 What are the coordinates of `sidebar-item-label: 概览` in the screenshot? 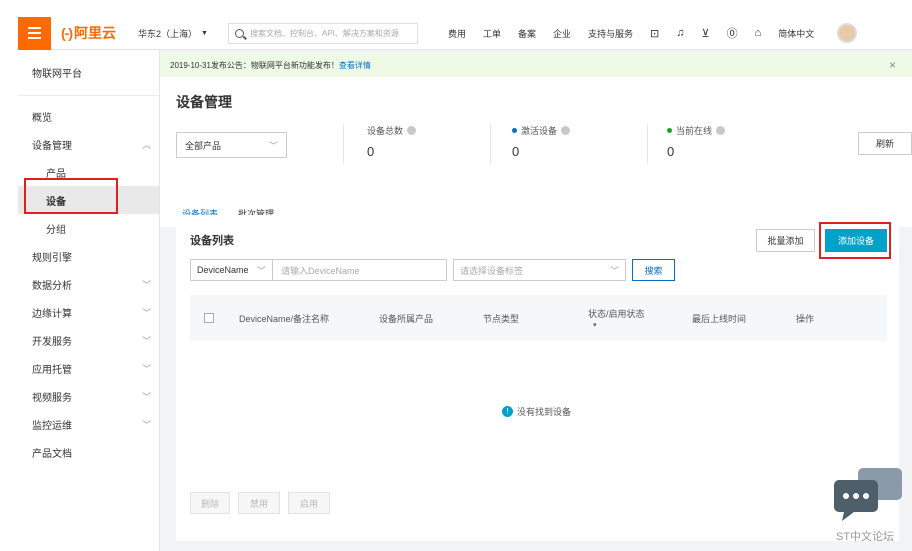 It's located at (42, 118).